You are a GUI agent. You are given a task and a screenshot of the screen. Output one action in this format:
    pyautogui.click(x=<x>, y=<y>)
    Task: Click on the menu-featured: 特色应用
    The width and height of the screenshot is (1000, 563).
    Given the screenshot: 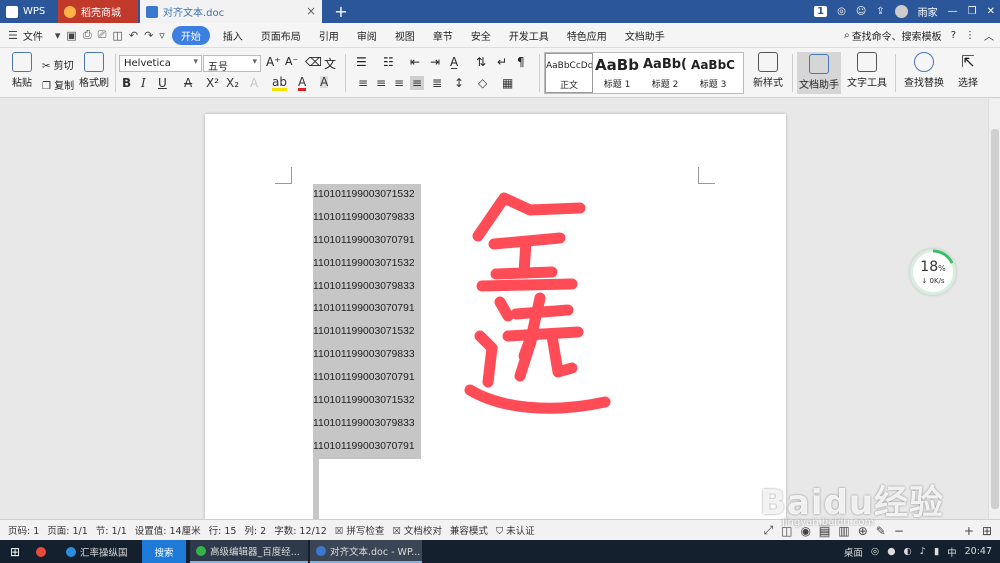 What is the action you would take?
    pyautogui.click(x=587, y=35)
    